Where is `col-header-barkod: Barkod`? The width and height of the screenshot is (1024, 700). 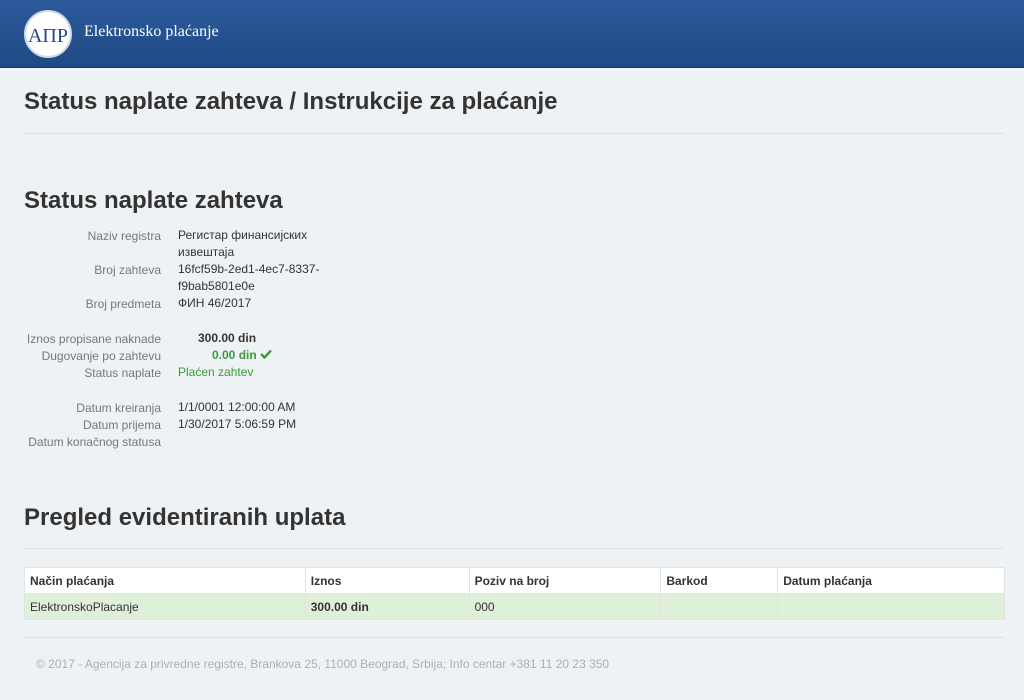 col-header-barkod: Barkod is located at coordinates (719, 580).